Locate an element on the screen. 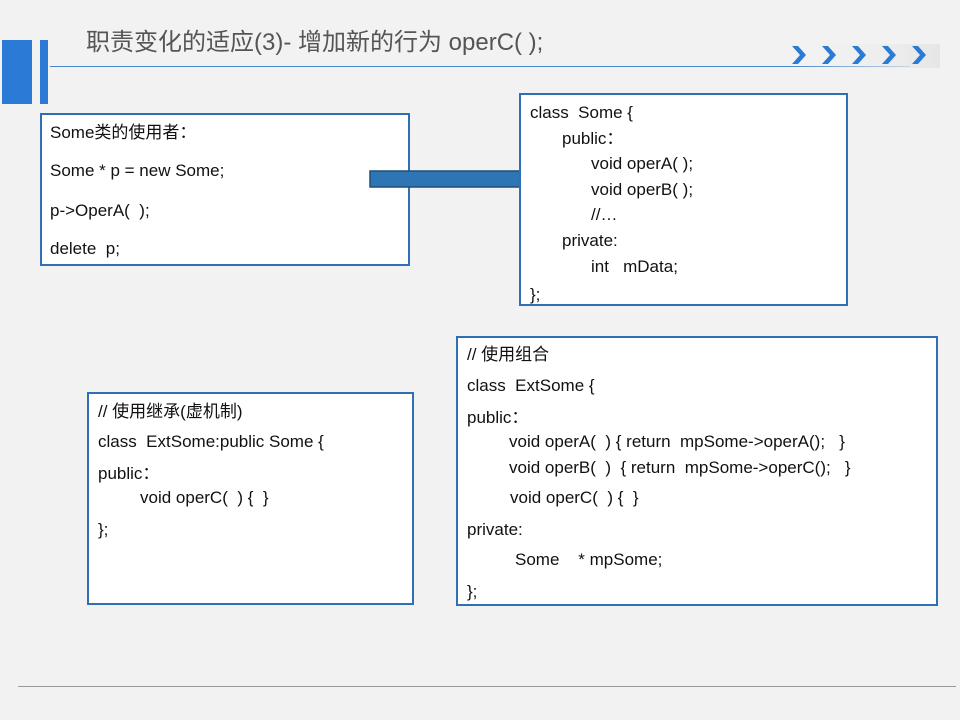 This screenshot has width=960, height=720. slide-title: 职责变化的适应(3)- 增加新的行为 operC( ); is located at coordinates (315, 42).